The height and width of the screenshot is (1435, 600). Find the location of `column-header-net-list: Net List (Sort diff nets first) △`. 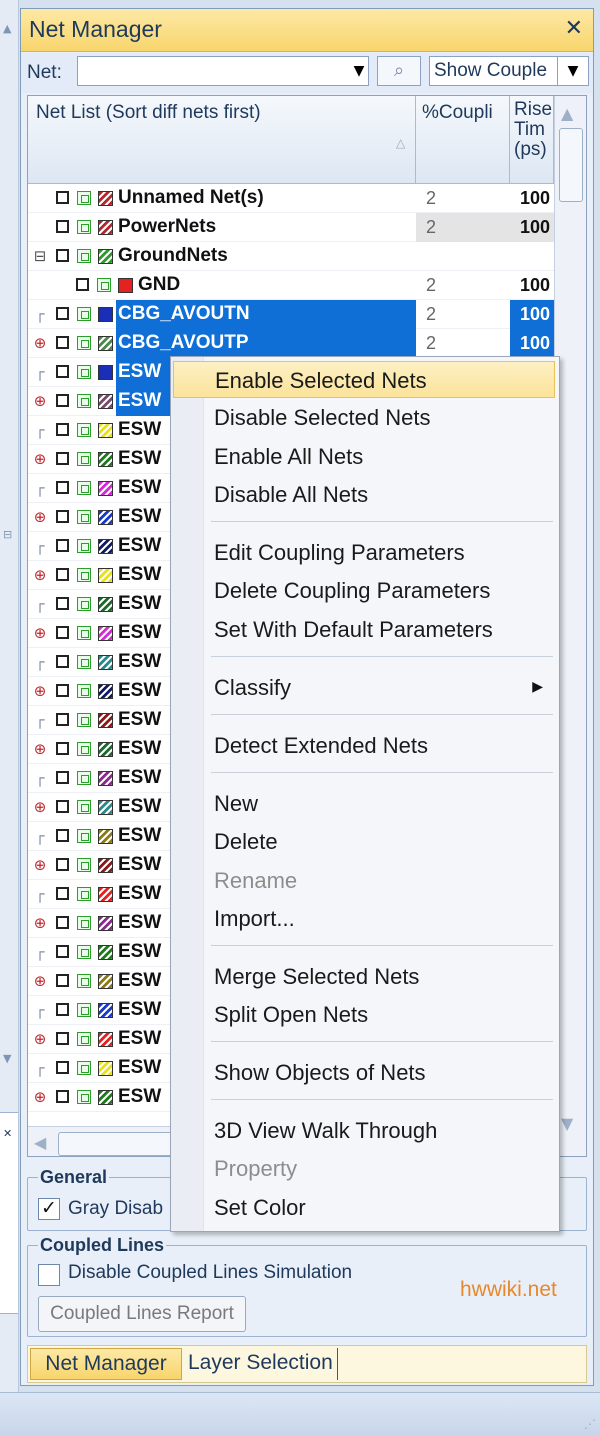

column-header-net-list: Net List (Sort diff nets first) △ is located at coordinates (222, 140).